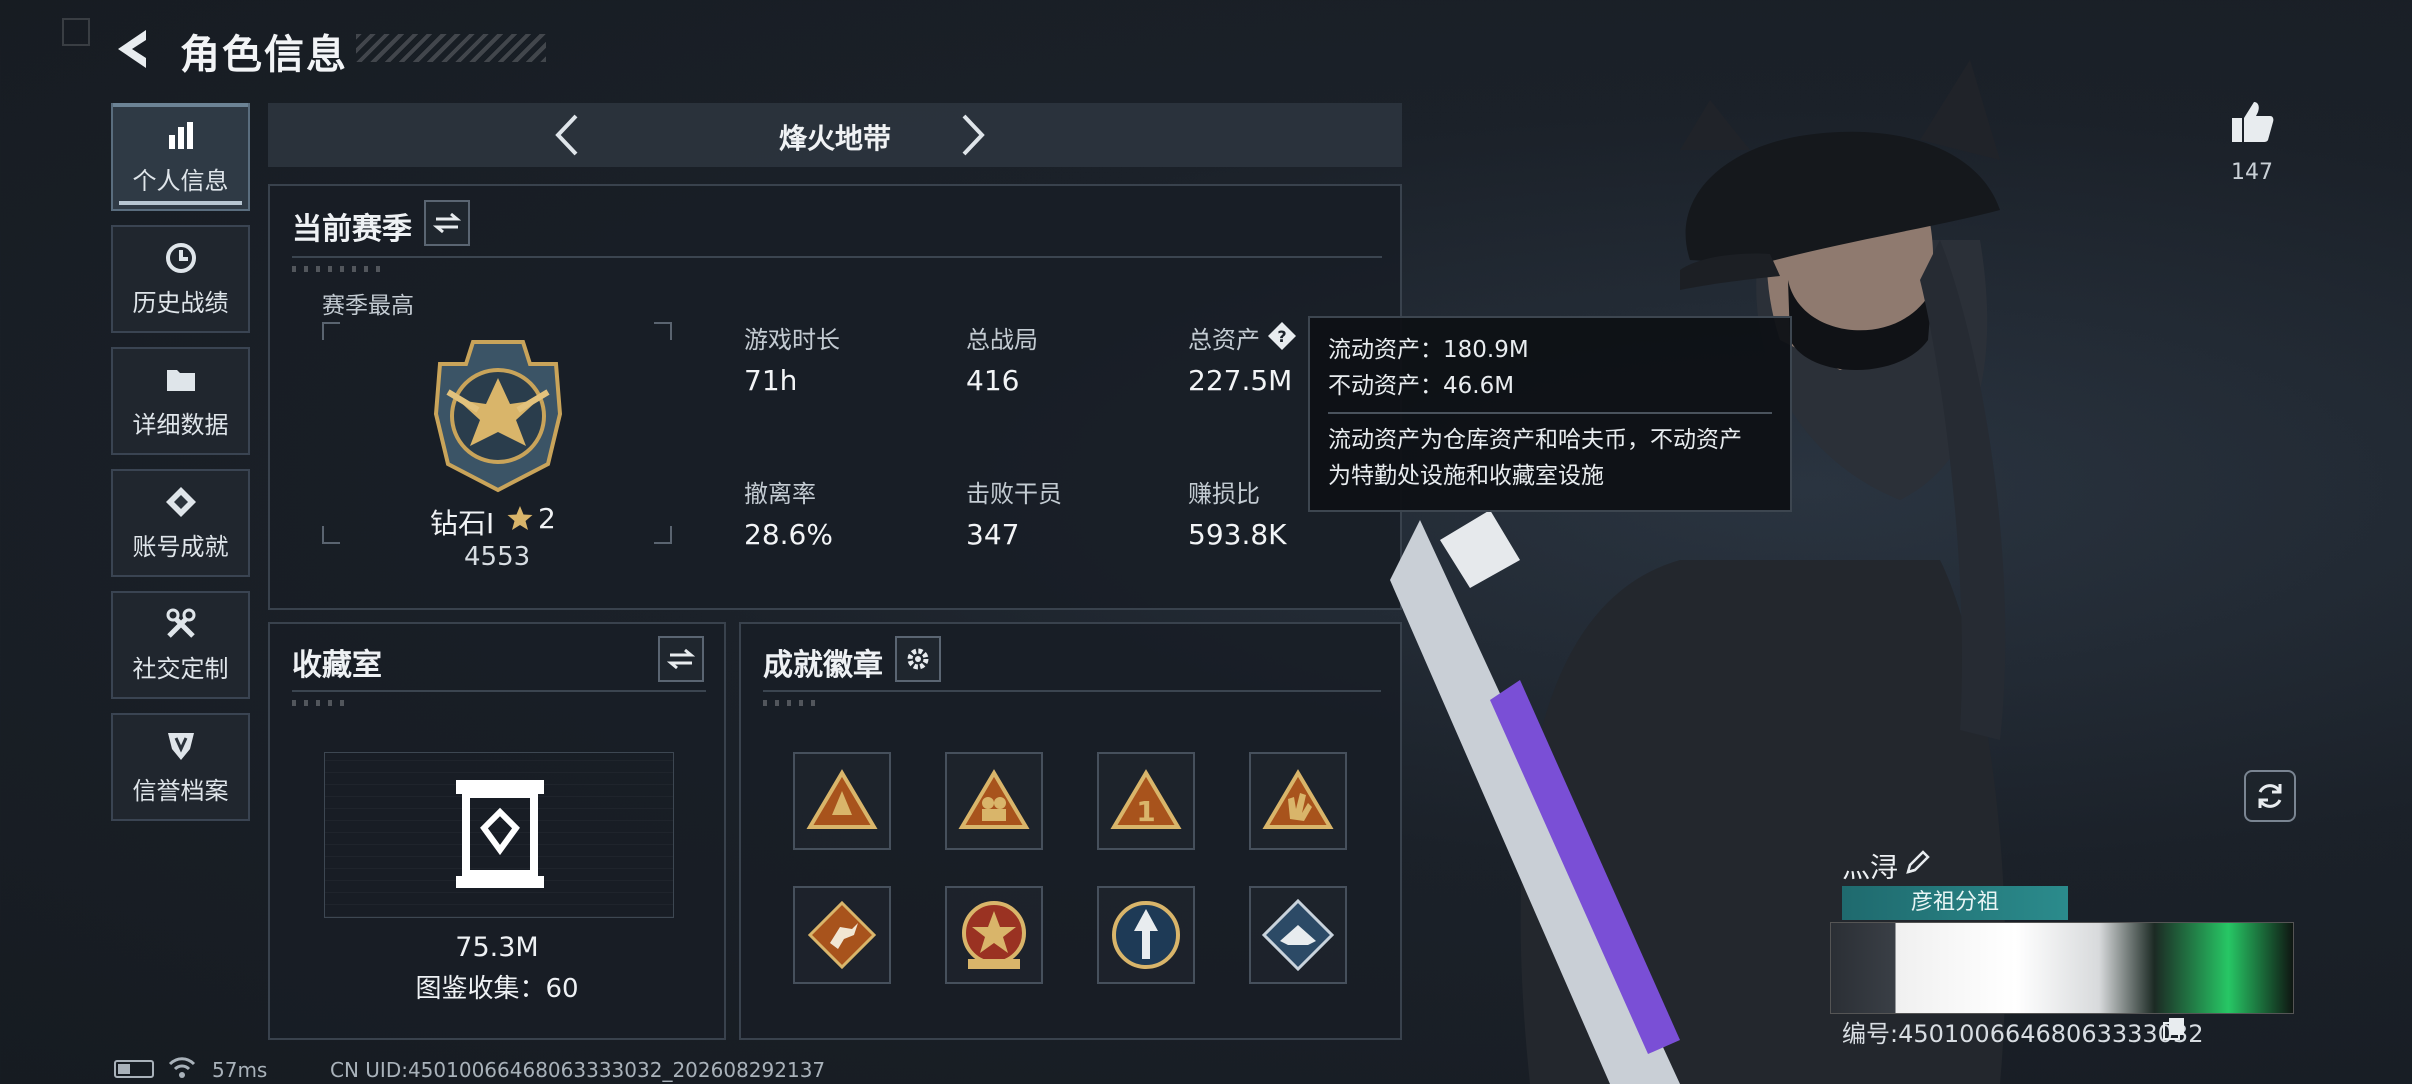 This screenshot has height=1084, width=2412. Describe the element at coordinates (180, 546) in the screenshot. I see `nav-label: 账号成就` at that location.